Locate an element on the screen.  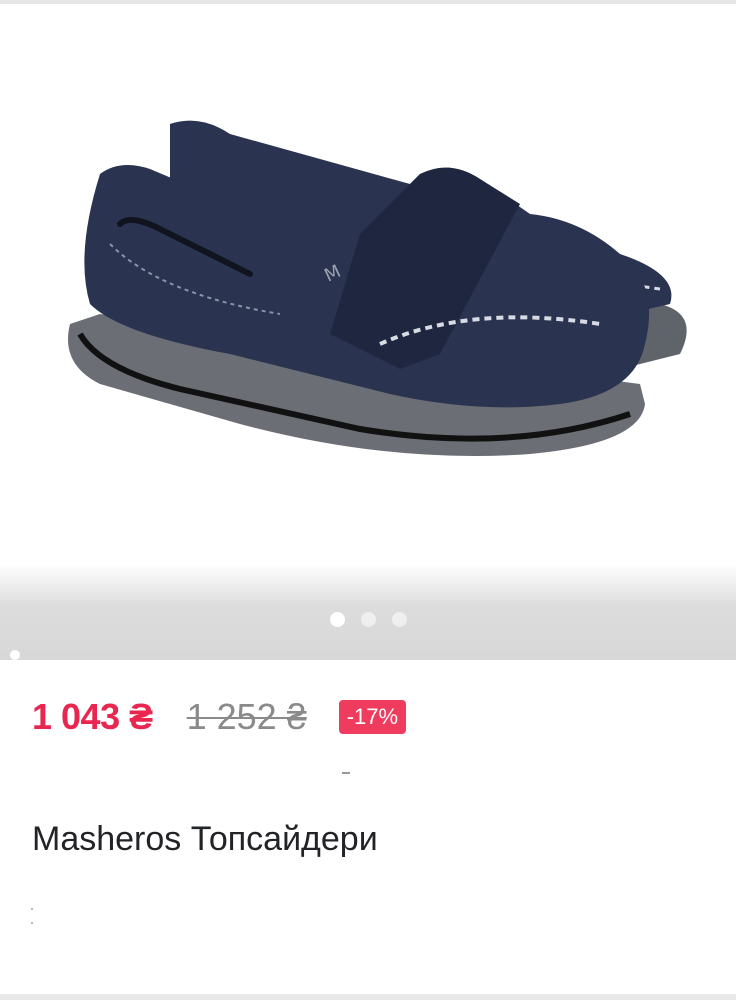
price-current: 1 043 ₴ is located at coordinates (92, 716).